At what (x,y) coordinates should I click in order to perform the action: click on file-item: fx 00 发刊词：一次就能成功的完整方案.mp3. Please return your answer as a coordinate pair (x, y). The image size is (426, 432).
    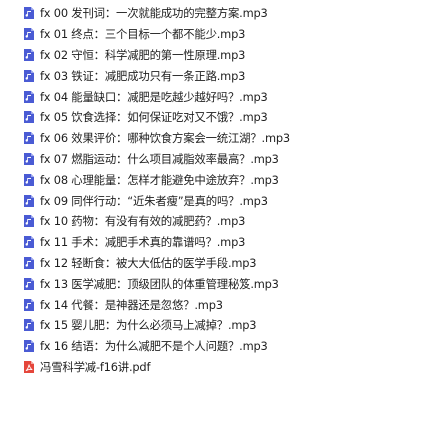
    Looking at the image, I should click on (213, 13).